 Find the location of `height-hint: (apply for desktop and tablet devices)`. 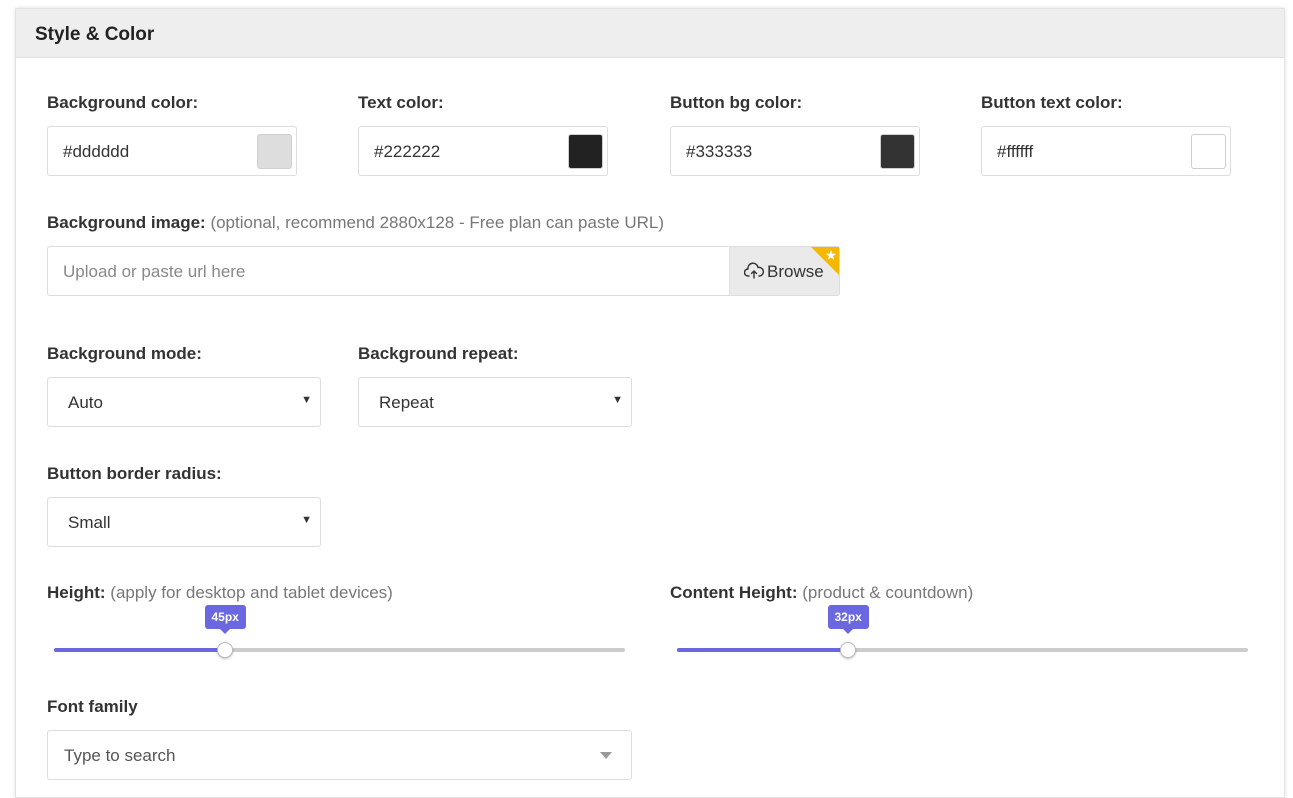

height-hint: (apply for desktop and tablet devices) is located at coordinates (251, 592).